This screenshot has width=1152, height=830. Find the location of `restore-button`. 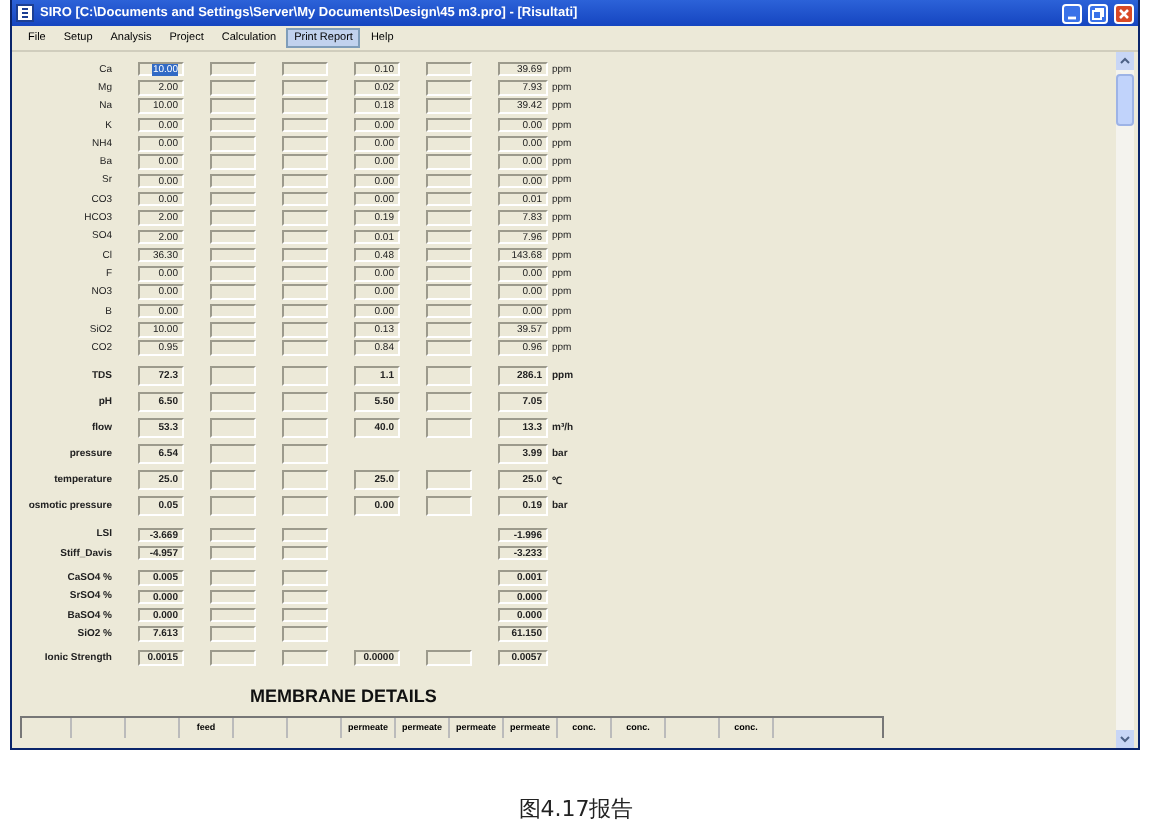

restore-button is located at coordinates (1098, 13).